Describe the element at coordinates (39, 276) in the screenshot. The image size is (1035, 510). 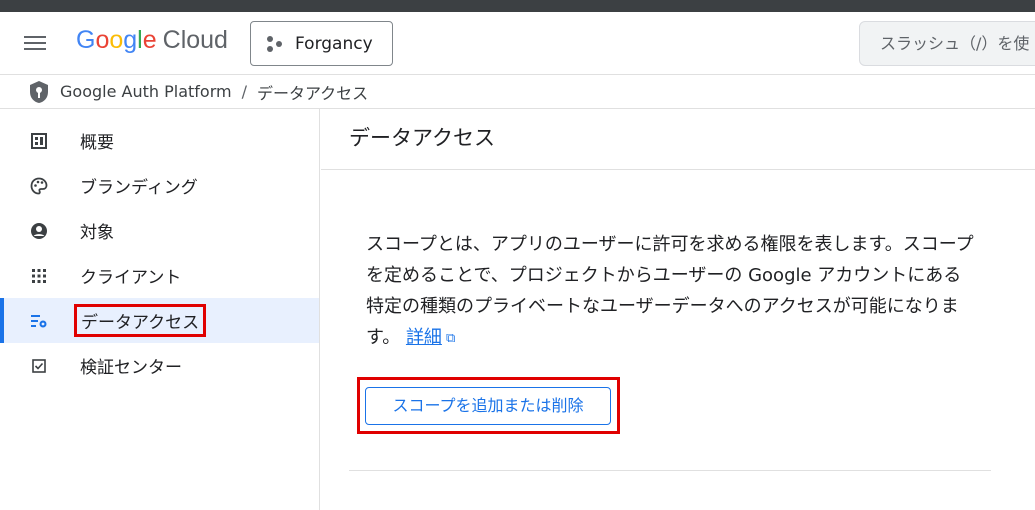
I see `apps-grid-icon` at that location.